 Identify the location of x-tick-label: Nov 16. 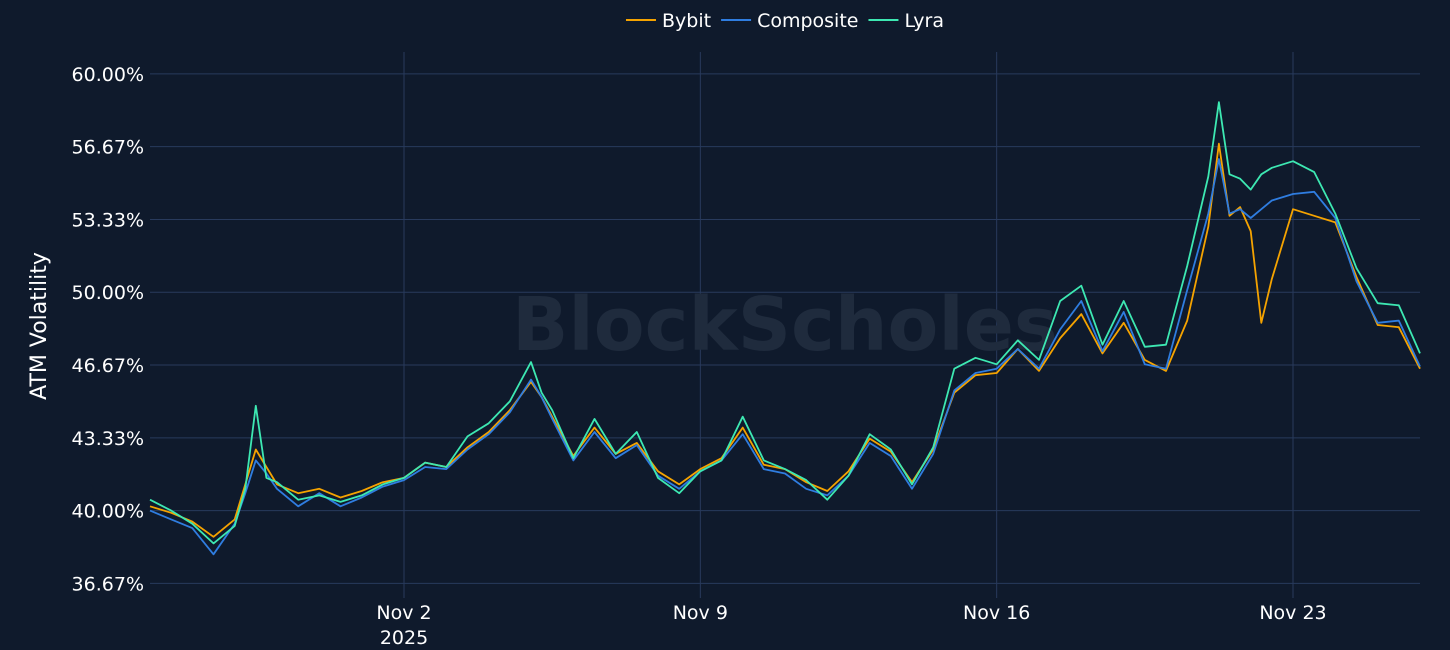
(996, 613).